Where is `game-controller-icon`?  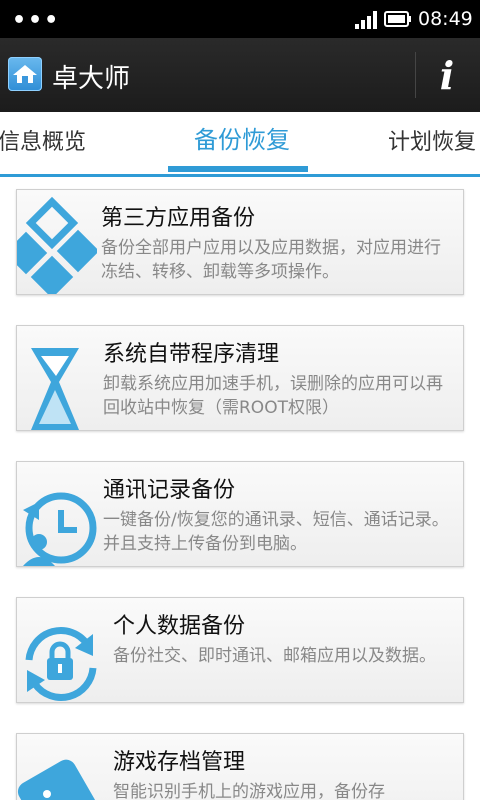 game-controller-icon is located at coordinates (57, 779).